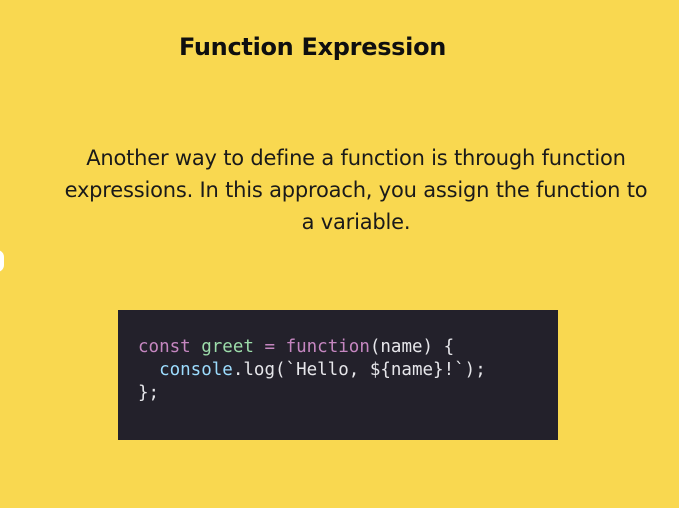  I want to click on code-template-string: `Hello, ${name}!`, so click(375, 370).